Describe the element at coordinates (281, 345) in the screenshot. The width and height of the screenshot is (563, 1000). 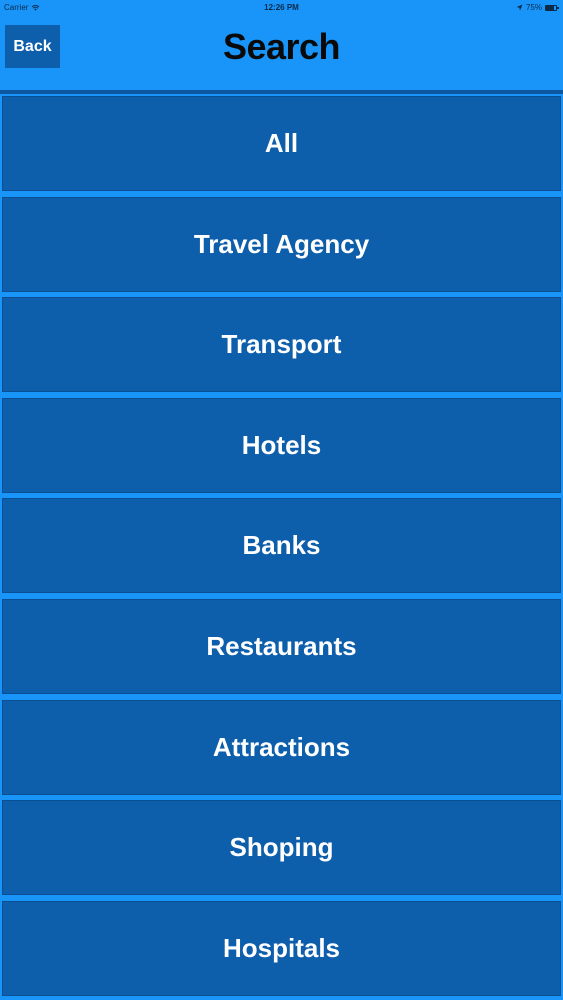
I see `category-button-transport: Transport` at that location.